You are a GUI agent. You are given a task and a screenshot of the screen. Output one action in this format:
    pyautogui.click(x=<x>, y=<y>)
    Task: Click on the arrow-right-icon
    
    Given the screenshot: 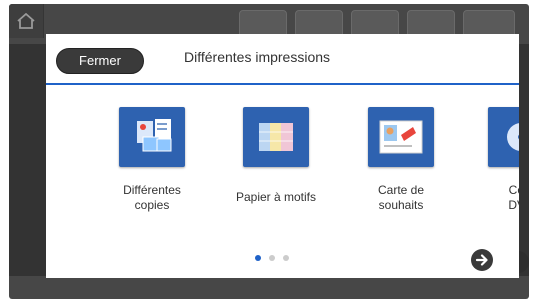 What is the action you would take?
    pyautogui.click(x=481, y=260)
    